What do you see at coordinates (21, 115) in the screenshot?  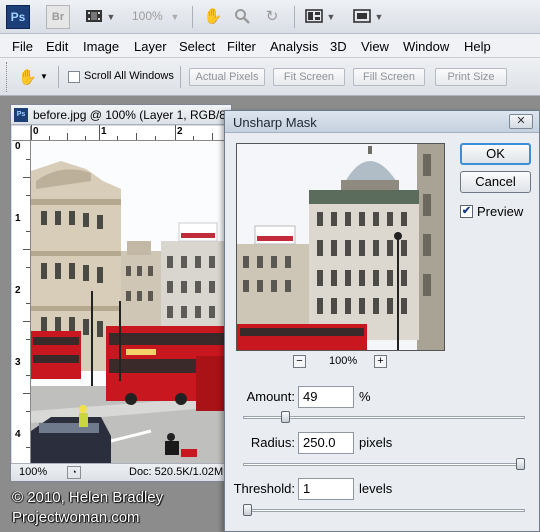 I see `document-ps-icon: Ps` at bounding box center [21, 115].